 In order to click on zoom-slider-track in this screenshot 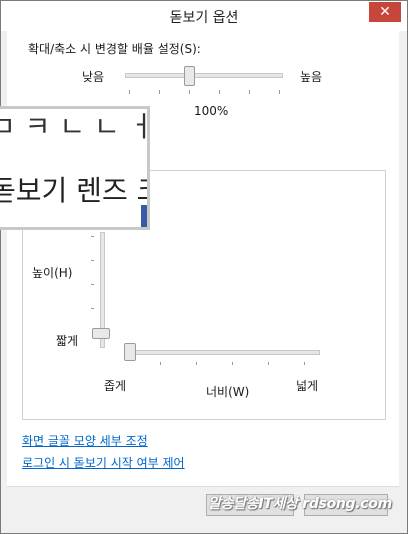, I will do `click(204, 75)`.